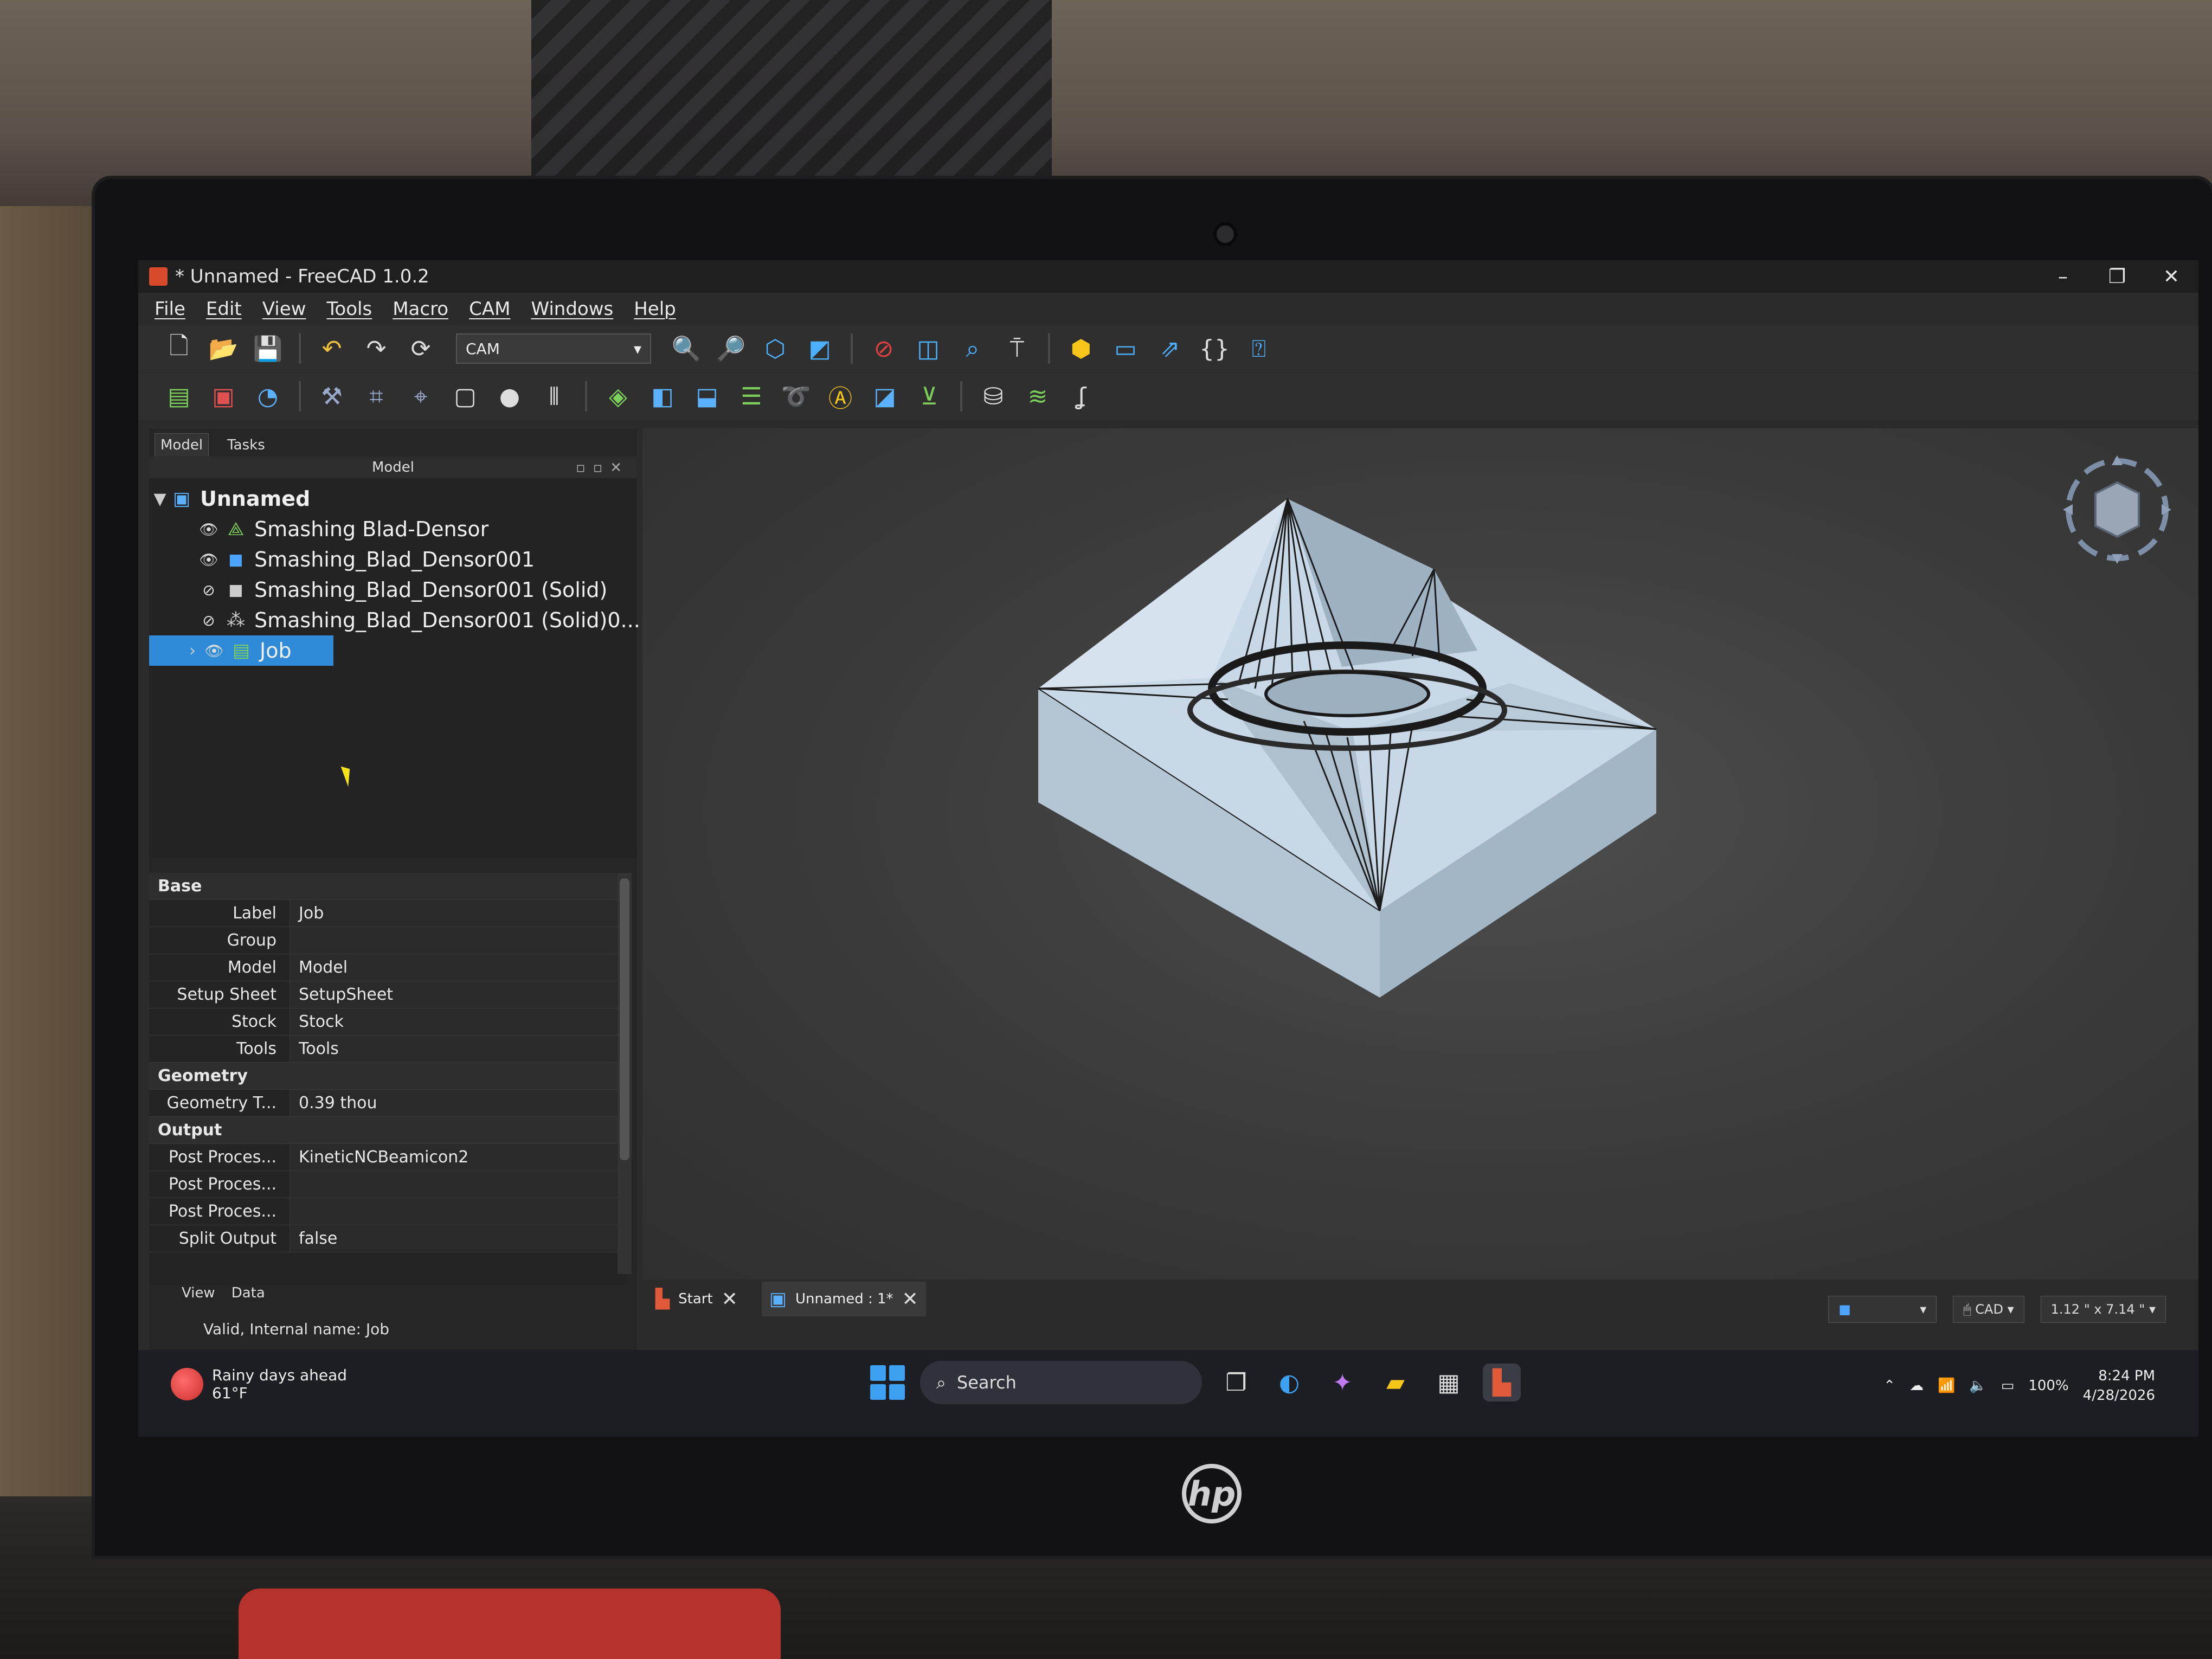 This screenshot has width=2212, height=1659. Describe the element at coordinates (510, 396) in the screenshot. I see `drill-icon: ●` at that location.